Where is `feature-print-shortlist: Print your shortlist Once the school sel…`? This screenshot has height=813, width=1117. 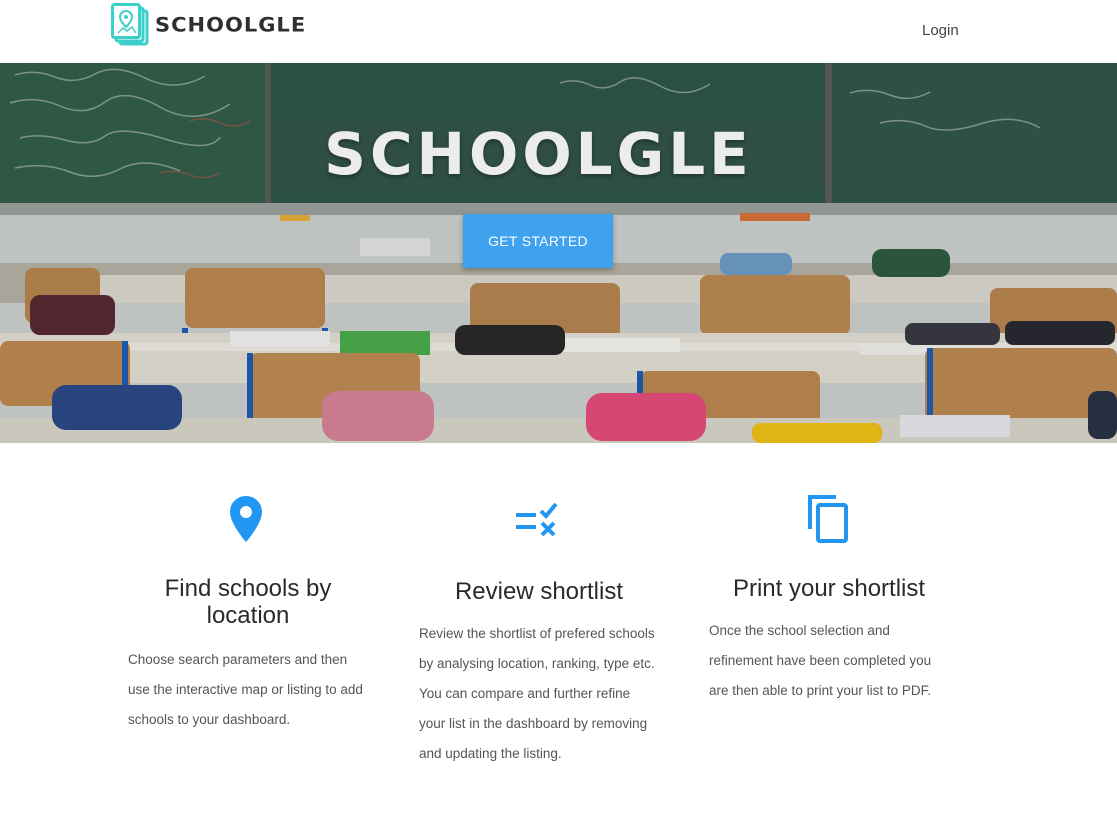
feature-print-shortlist: Print your shortlist Once the school sel… is located at coordinates (829, 600).